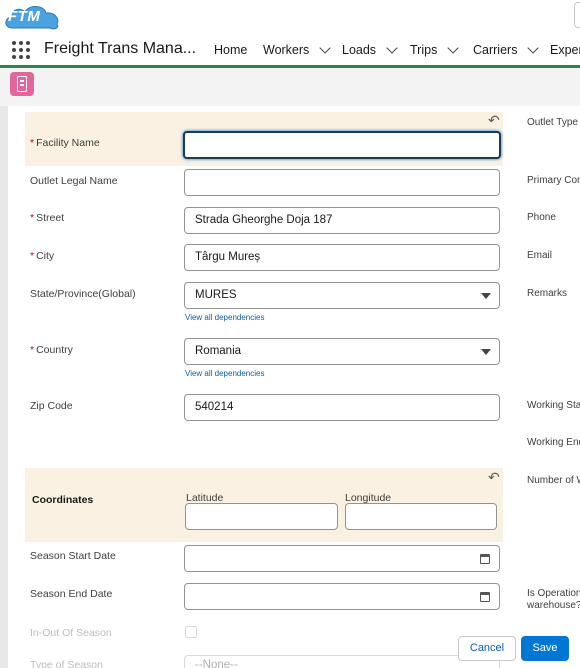 This screenshot has height=668, width=580. What do you see at coordinates (47, 218) in the screenshot?
I see `street-label: * Street` at bounding box center [47, 218].